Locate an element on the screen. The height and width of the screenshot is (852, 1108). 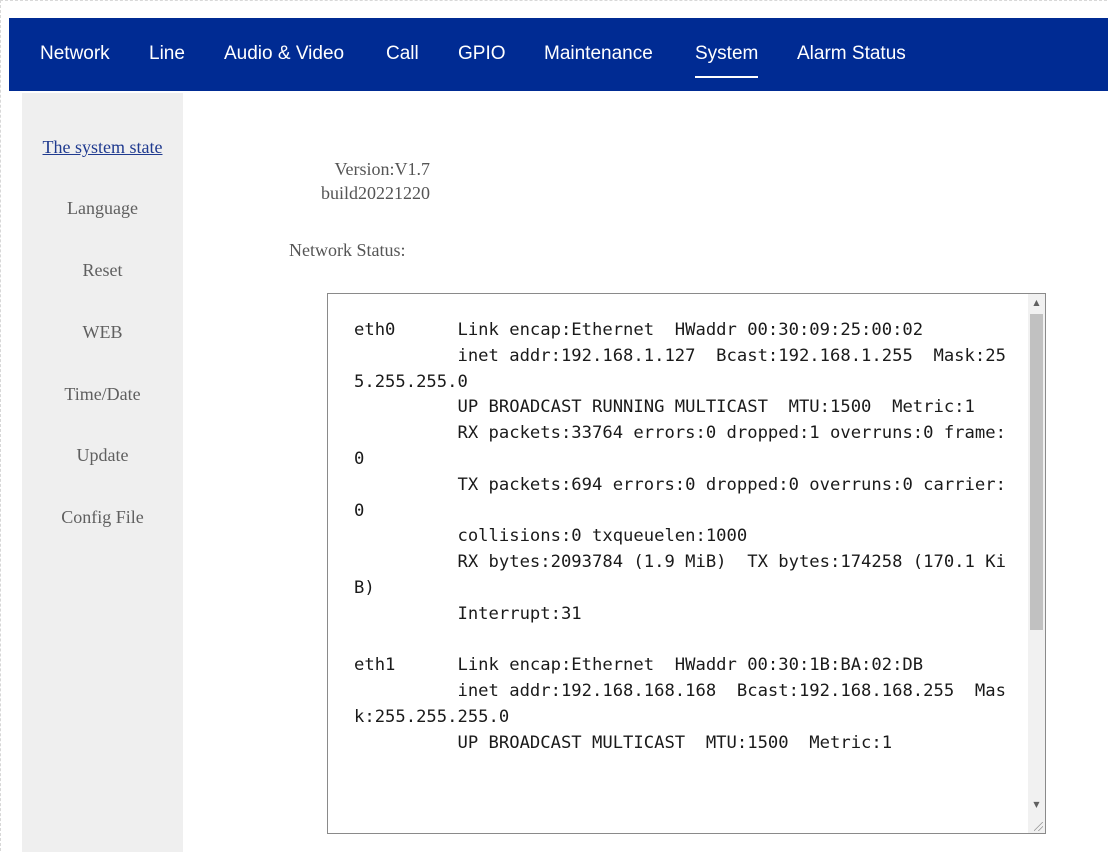
version-info: Version:V1.7 build20221220 is located at coordinates (358, 181).